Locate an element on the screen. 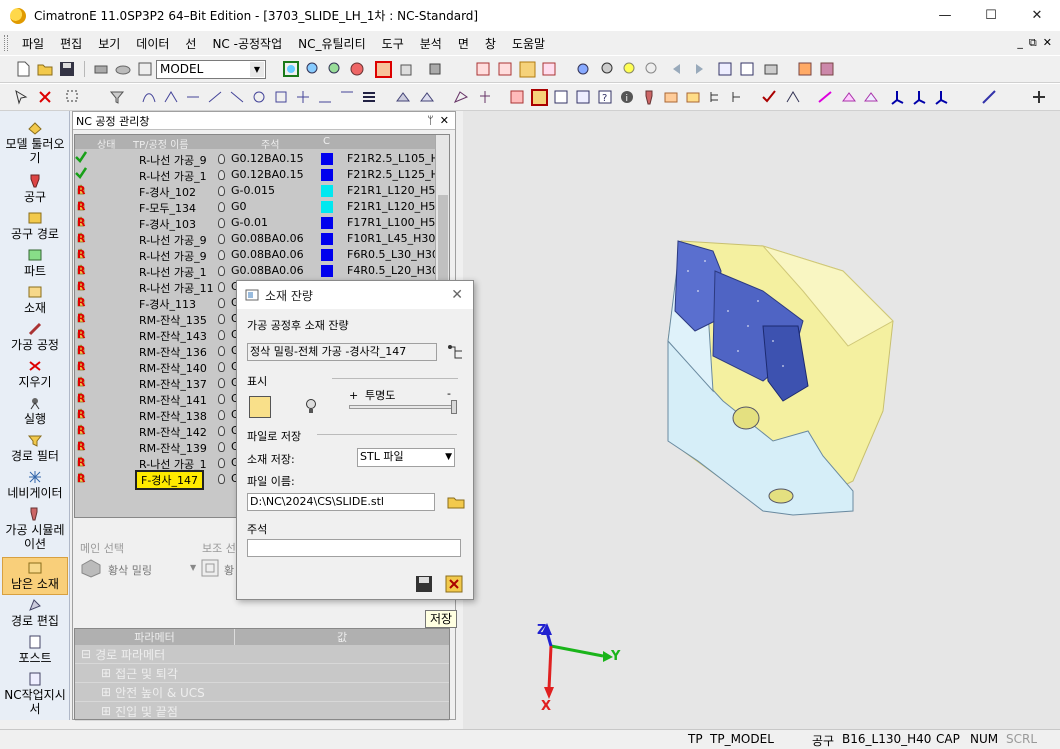 This screenshot has height=749, width=1060. visibility-bulb-icon is located at coordinates (311, 407).